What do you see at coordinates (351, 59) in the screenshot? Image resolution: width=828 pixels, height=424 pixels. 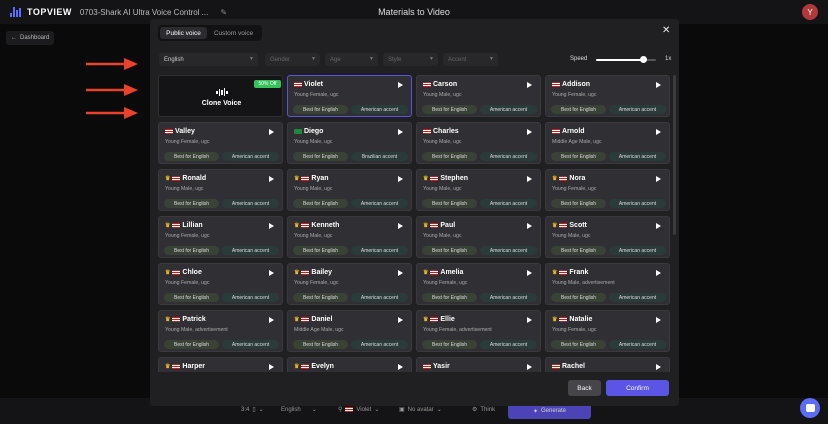 I see `age-filter: Age ▼` at bounding box center [351, 59].